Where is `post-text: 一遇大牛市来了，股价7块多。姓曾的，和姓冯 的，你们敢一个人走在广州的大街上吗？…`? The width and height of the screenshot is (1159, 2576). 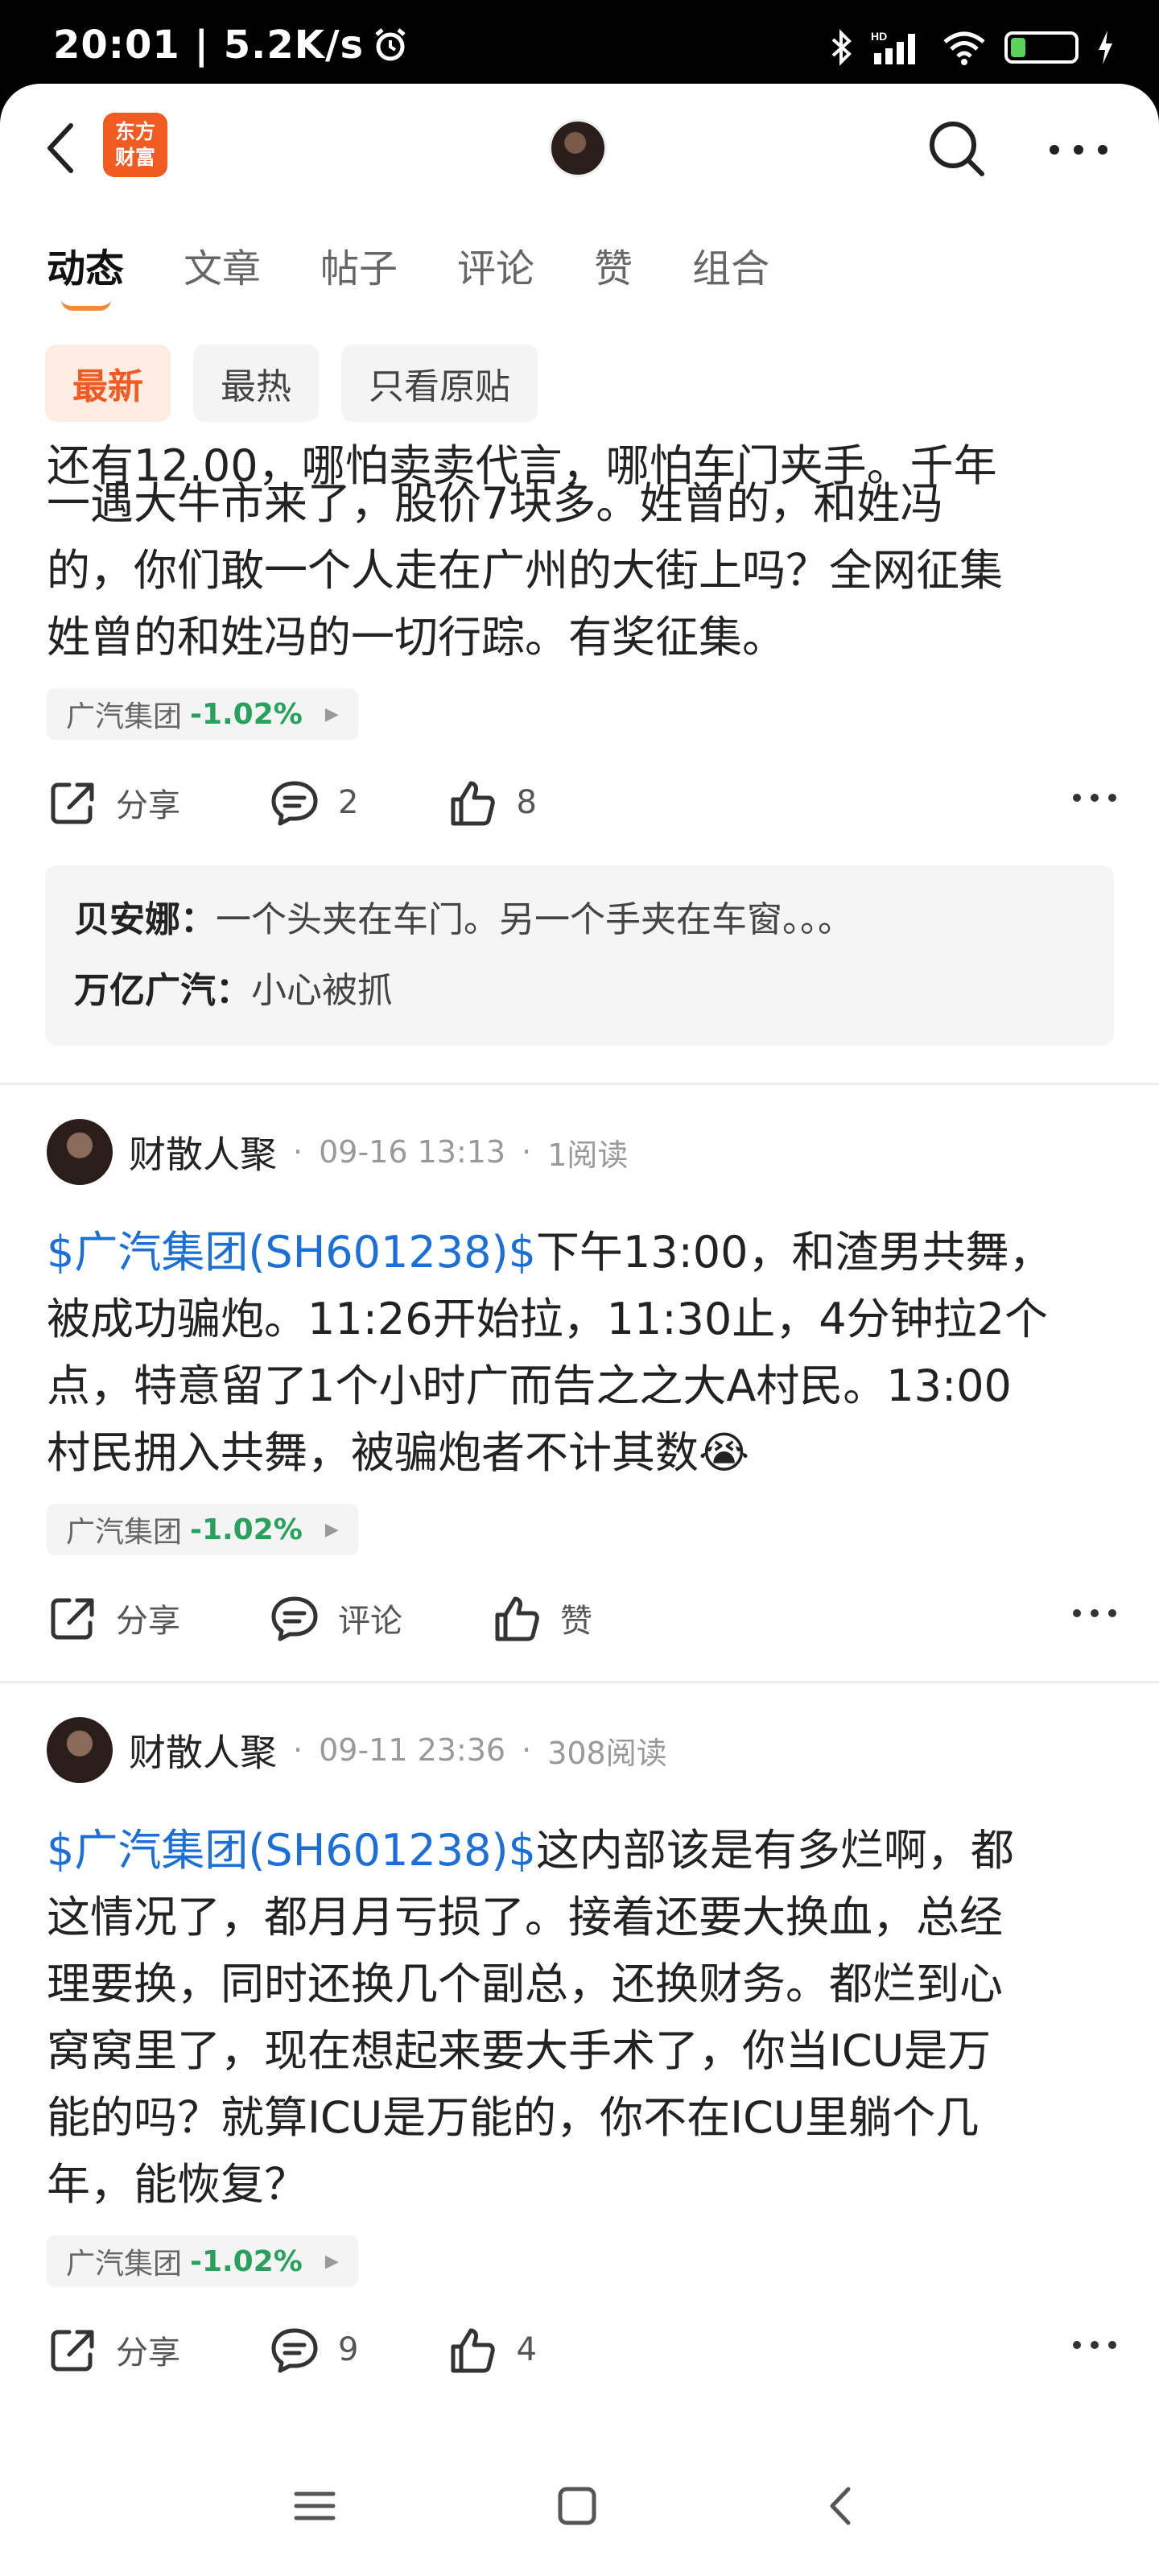
post-text: 一遇大牛市来了，股价7块多。姓曾的，和姓冯 的，你们敢一个人走在广州的大街上吗？… is located at coordinates (579, 570).